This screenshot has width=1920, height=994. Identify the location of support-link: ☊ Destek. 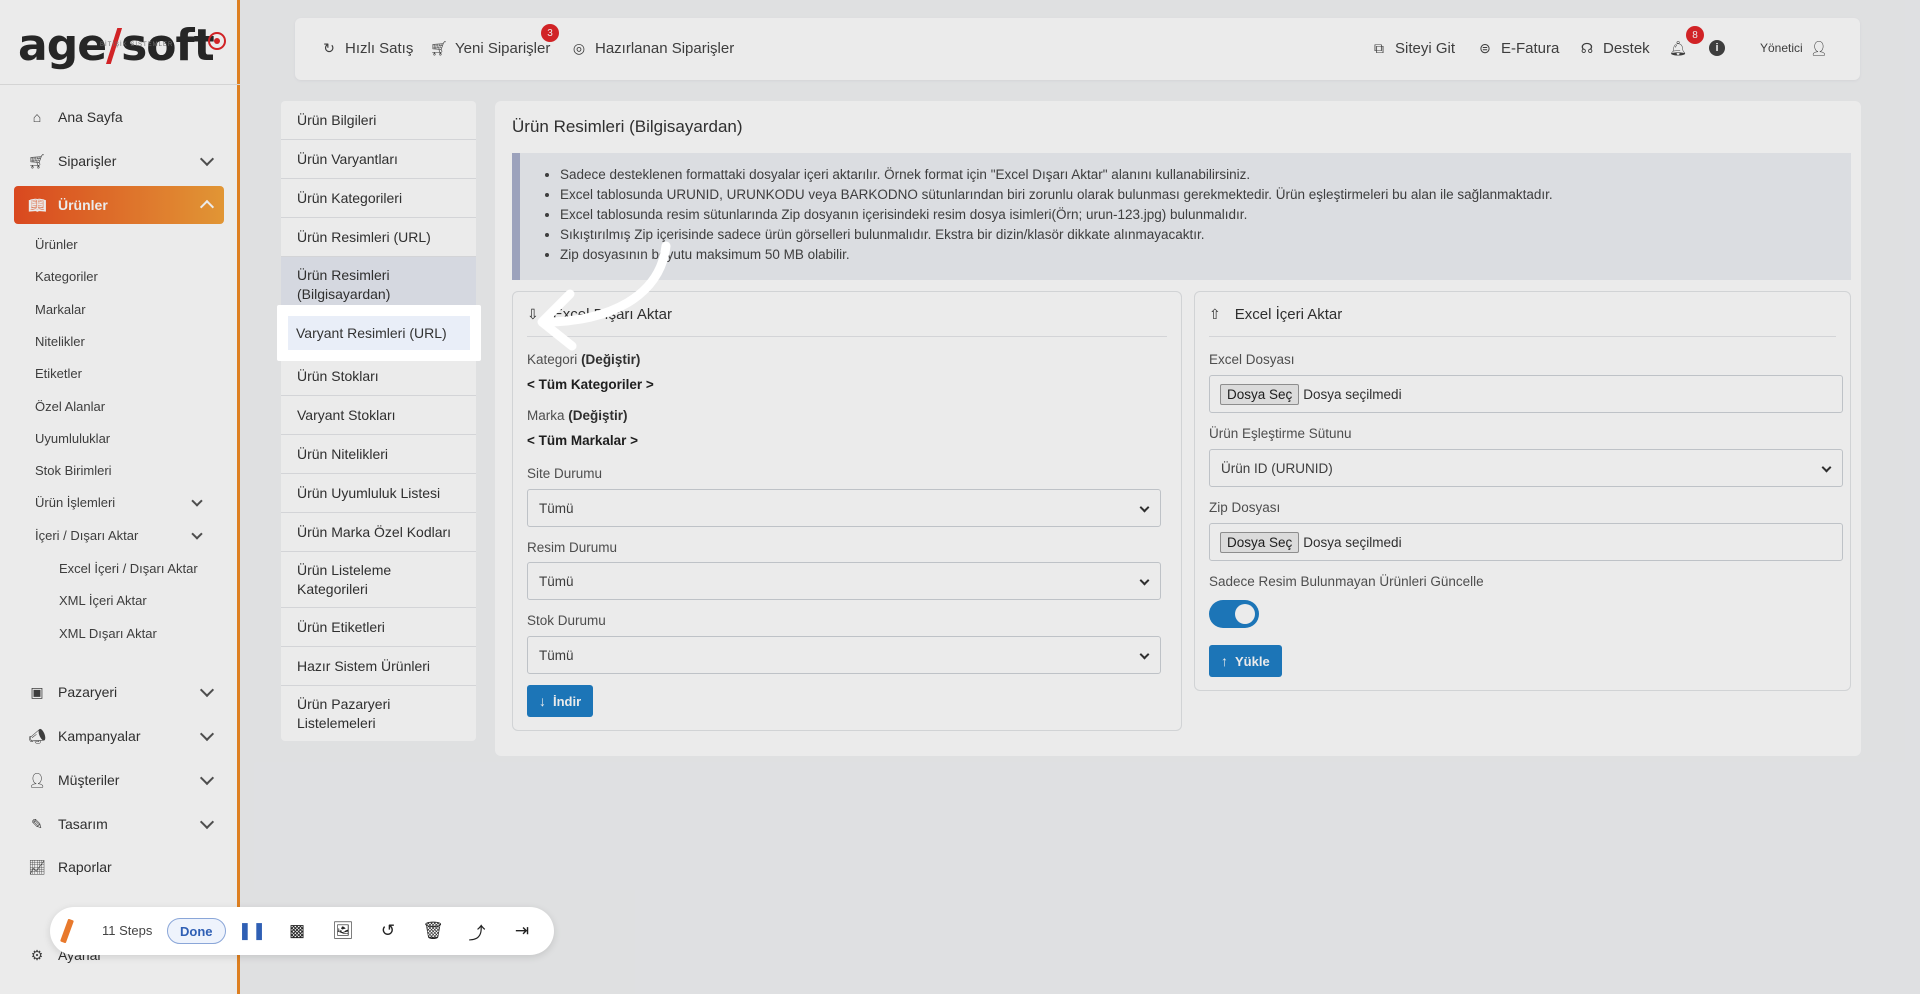
(1614, 48).